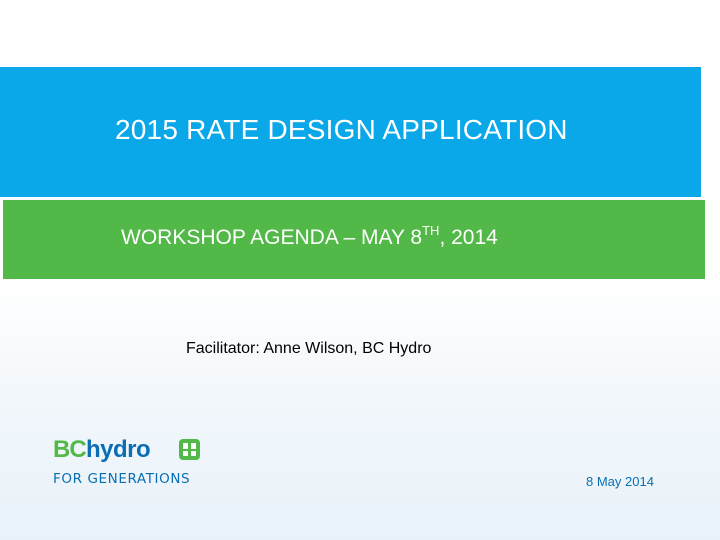  What do you see at coordinates (468, 237) in the screenshot?
I see `subtitle-tail: , 2014` at bounding box center [468, 237].